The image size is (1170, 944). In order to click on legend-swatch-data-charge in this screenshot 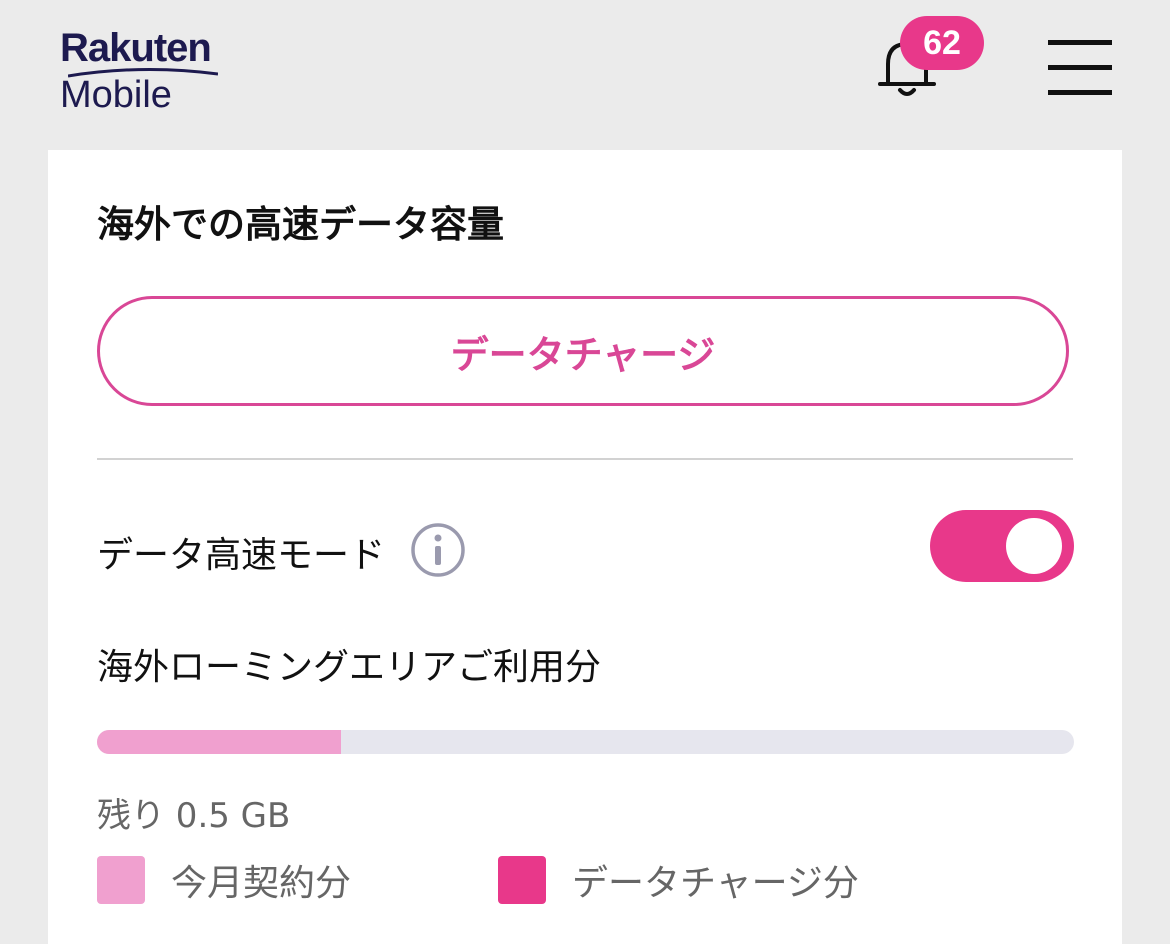, I will do `click(522, 880)`.